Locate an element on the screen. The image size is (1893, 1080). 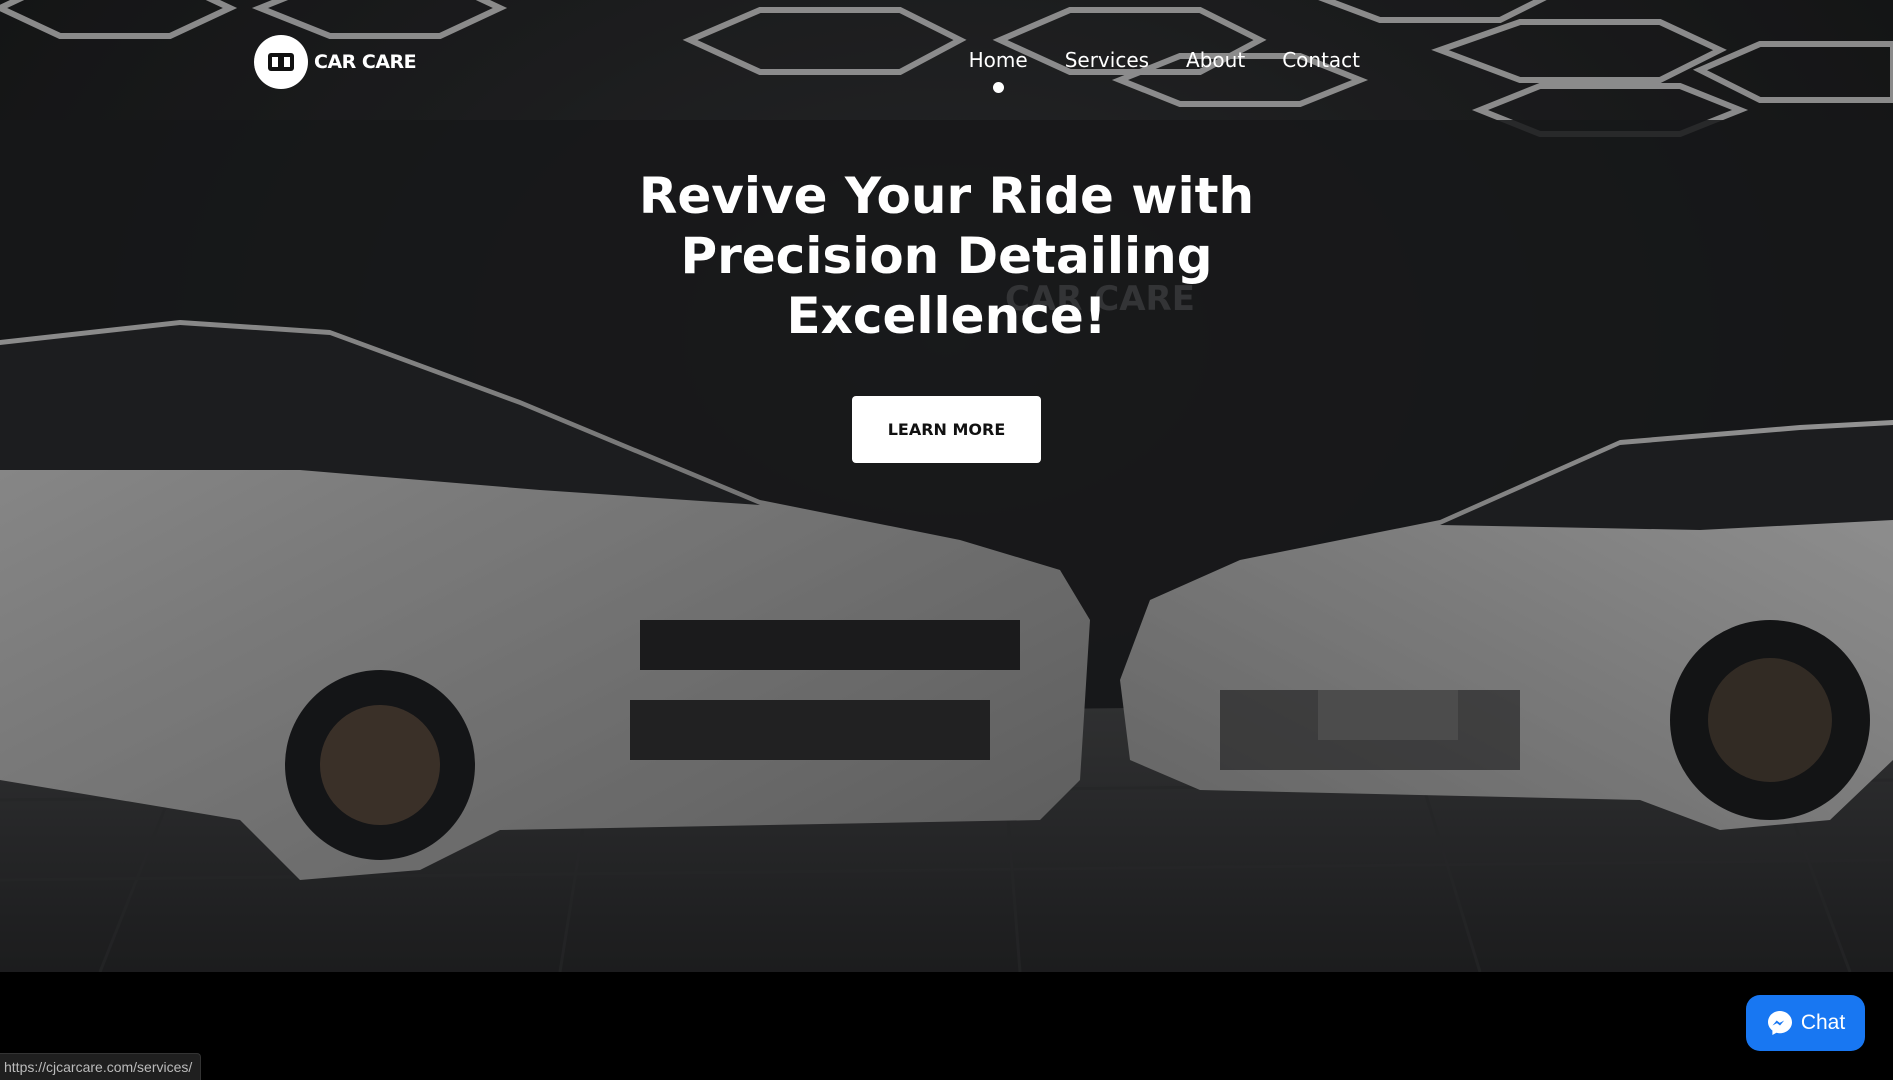
nav-item-contact: Contact is located at coordinates (1321, 60).